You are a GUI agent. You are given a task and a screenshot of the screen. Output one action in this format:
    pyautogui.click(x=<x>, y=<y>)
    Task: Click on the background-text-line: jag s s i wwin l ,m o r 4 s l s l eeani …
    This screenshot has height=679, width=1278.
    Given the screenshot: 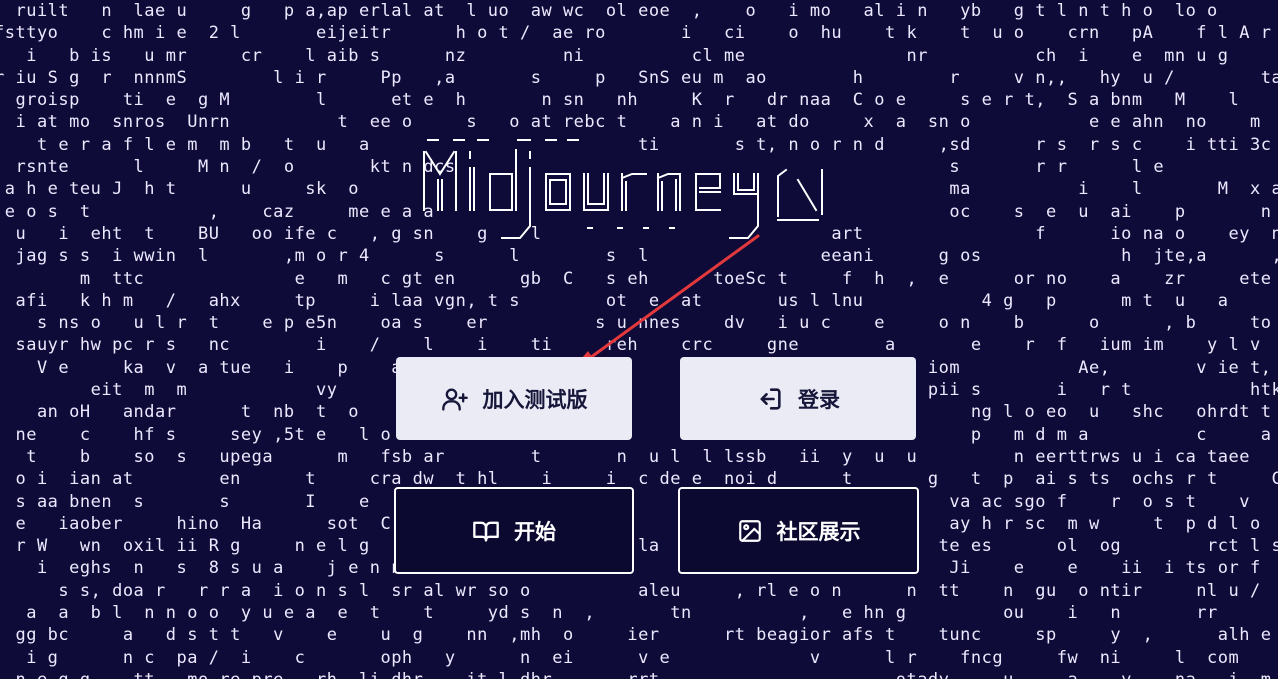 What is the action you would take?
    pyautogui.click(x=639, y=256)
    